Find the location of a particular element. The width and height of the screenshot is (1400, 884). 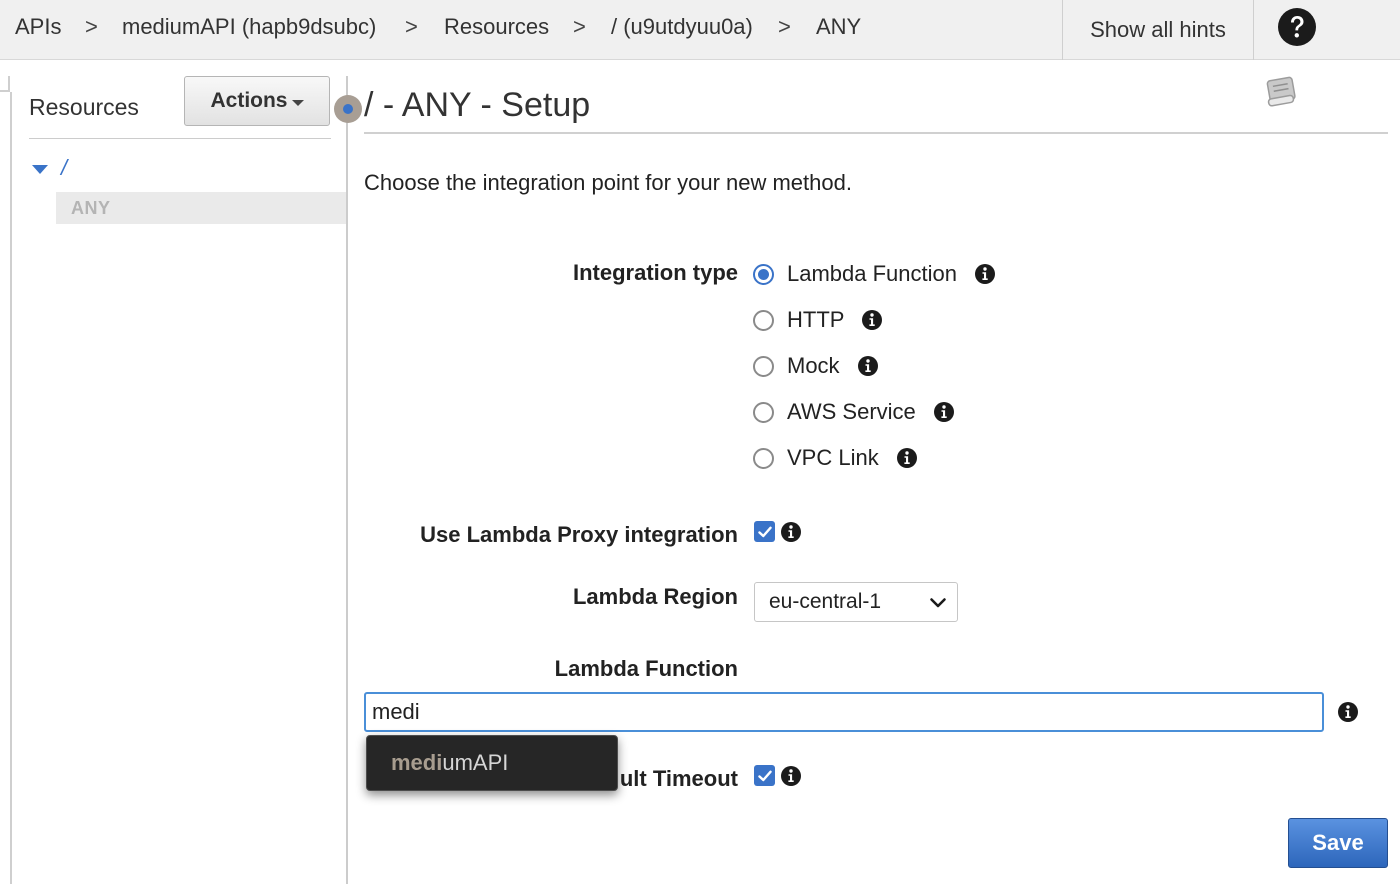

question-circle-icon is located at coordinates (1297, 27).